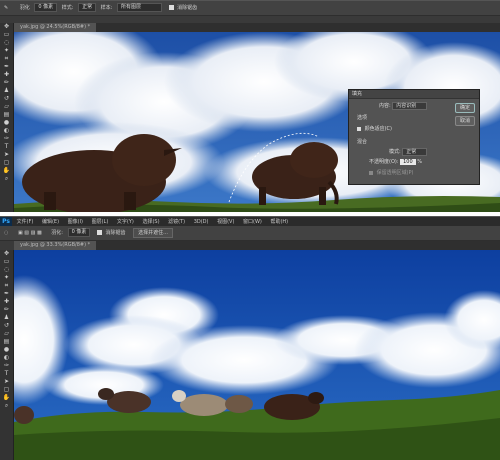 Image resolution: width=500 pixels, height=460 pixels. What do you see at coordinates (39, 233) in the screenshot?
I see `intersect-selection-icon: ▩` at bounding box center [39, 233].